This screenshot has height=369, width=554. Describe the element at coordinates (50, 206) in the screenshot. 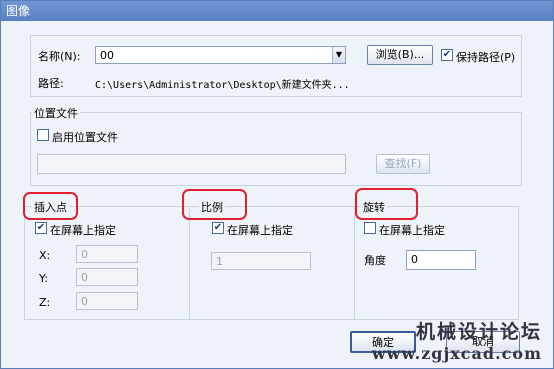

I see `insertion-point-highlight` at that location.